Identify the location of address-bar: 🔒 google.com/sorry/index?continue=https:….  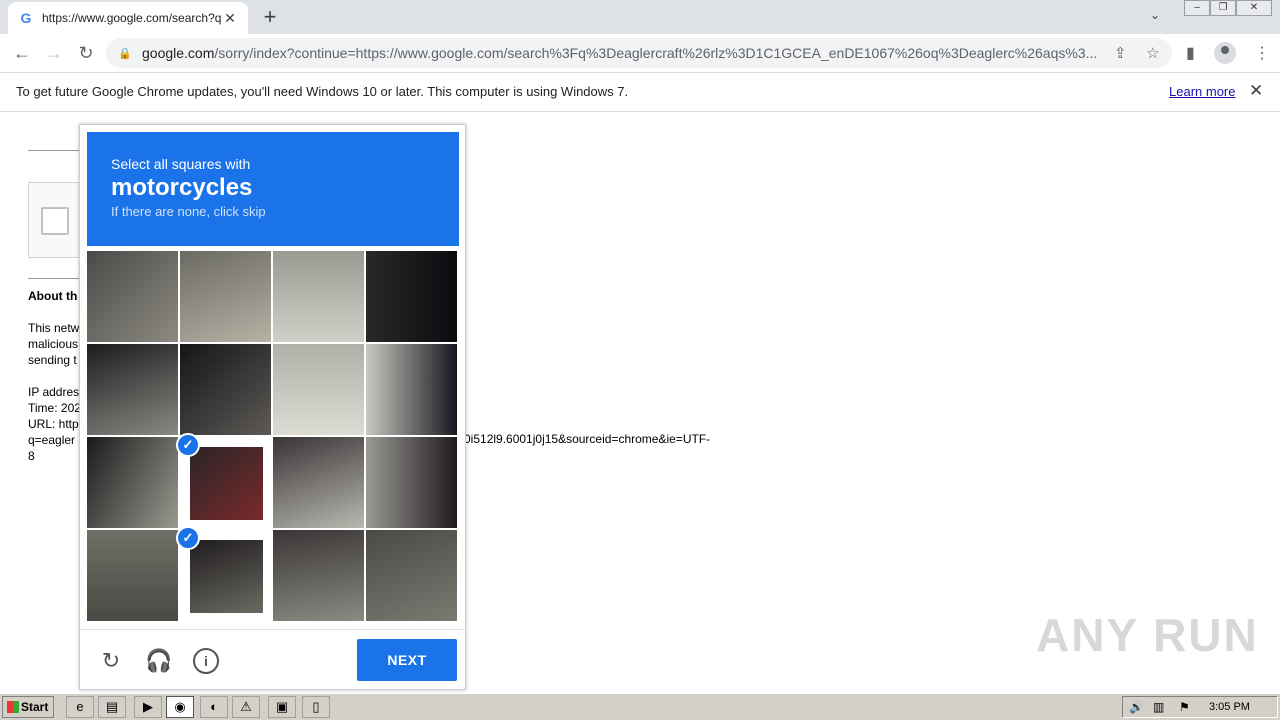
(639, 53).